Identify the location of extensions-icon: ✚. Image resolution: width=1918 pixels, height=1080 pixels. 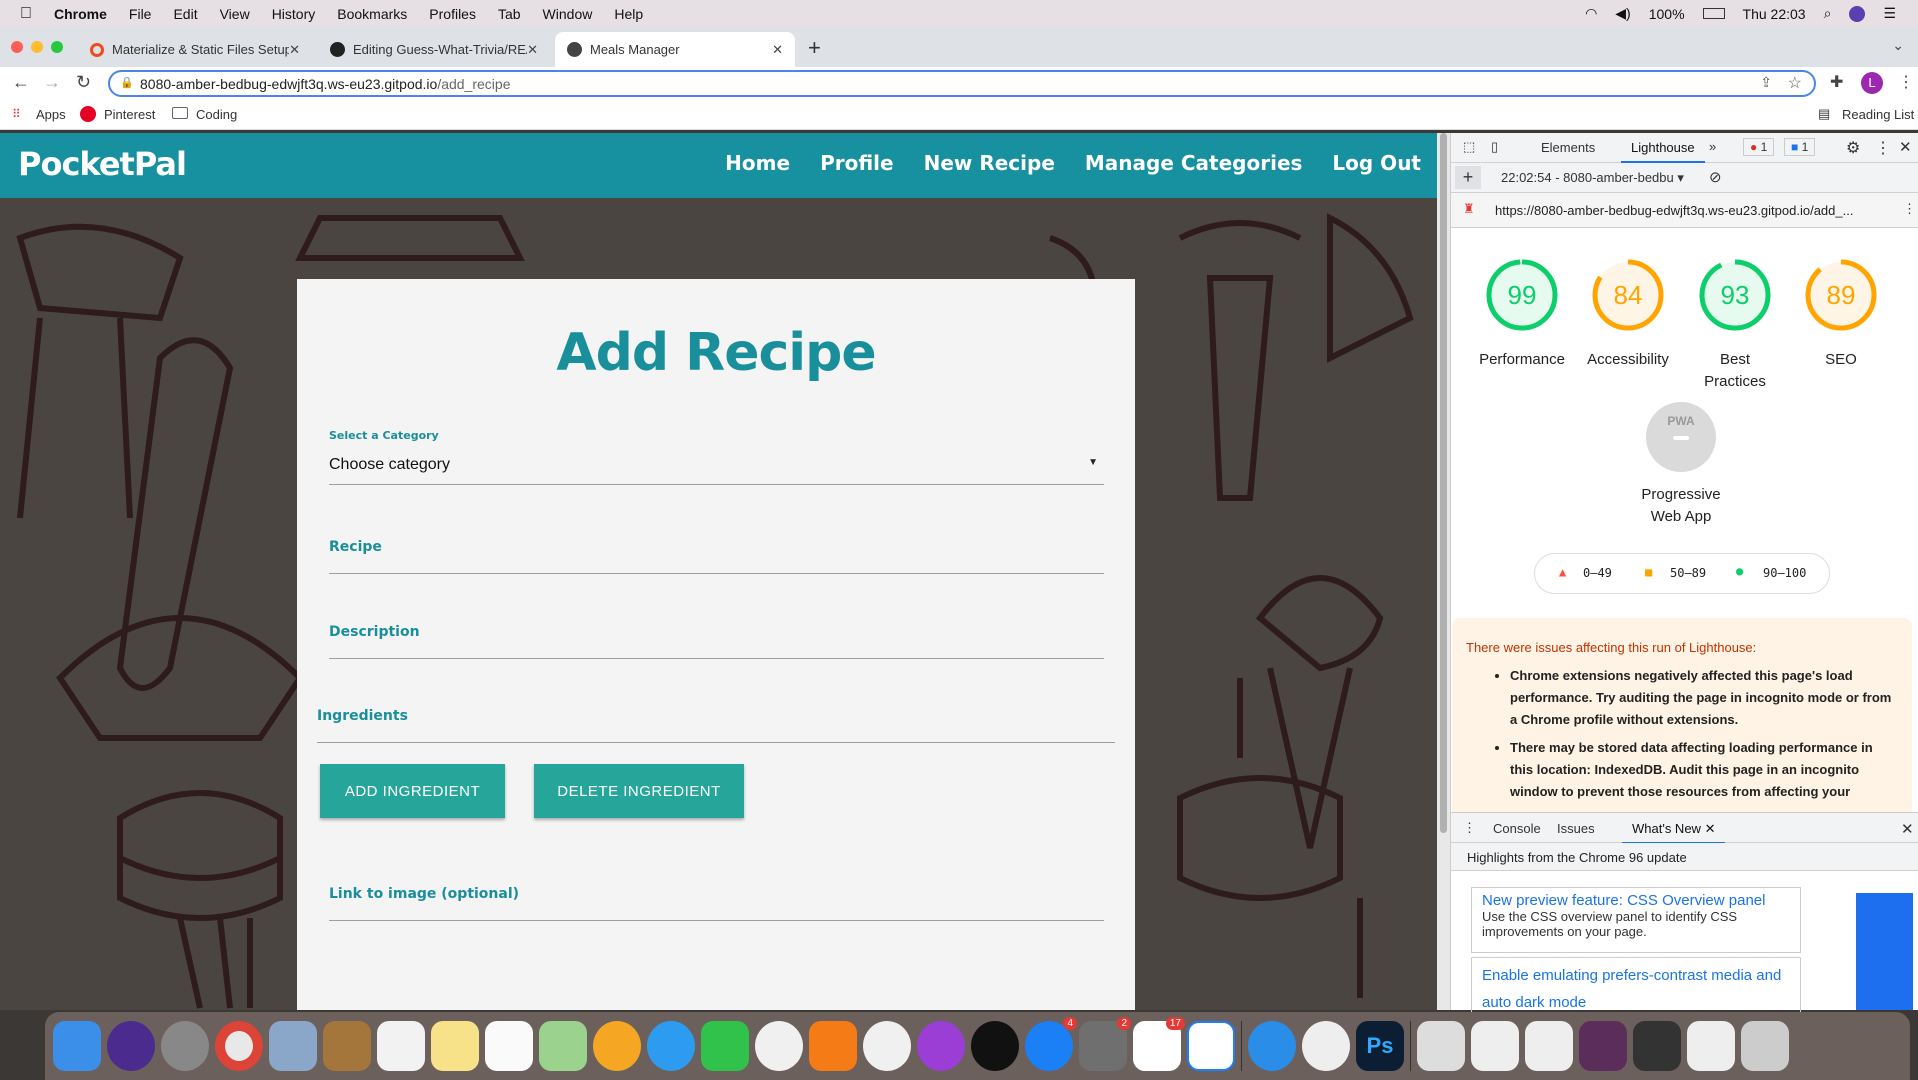
(1836, 82).